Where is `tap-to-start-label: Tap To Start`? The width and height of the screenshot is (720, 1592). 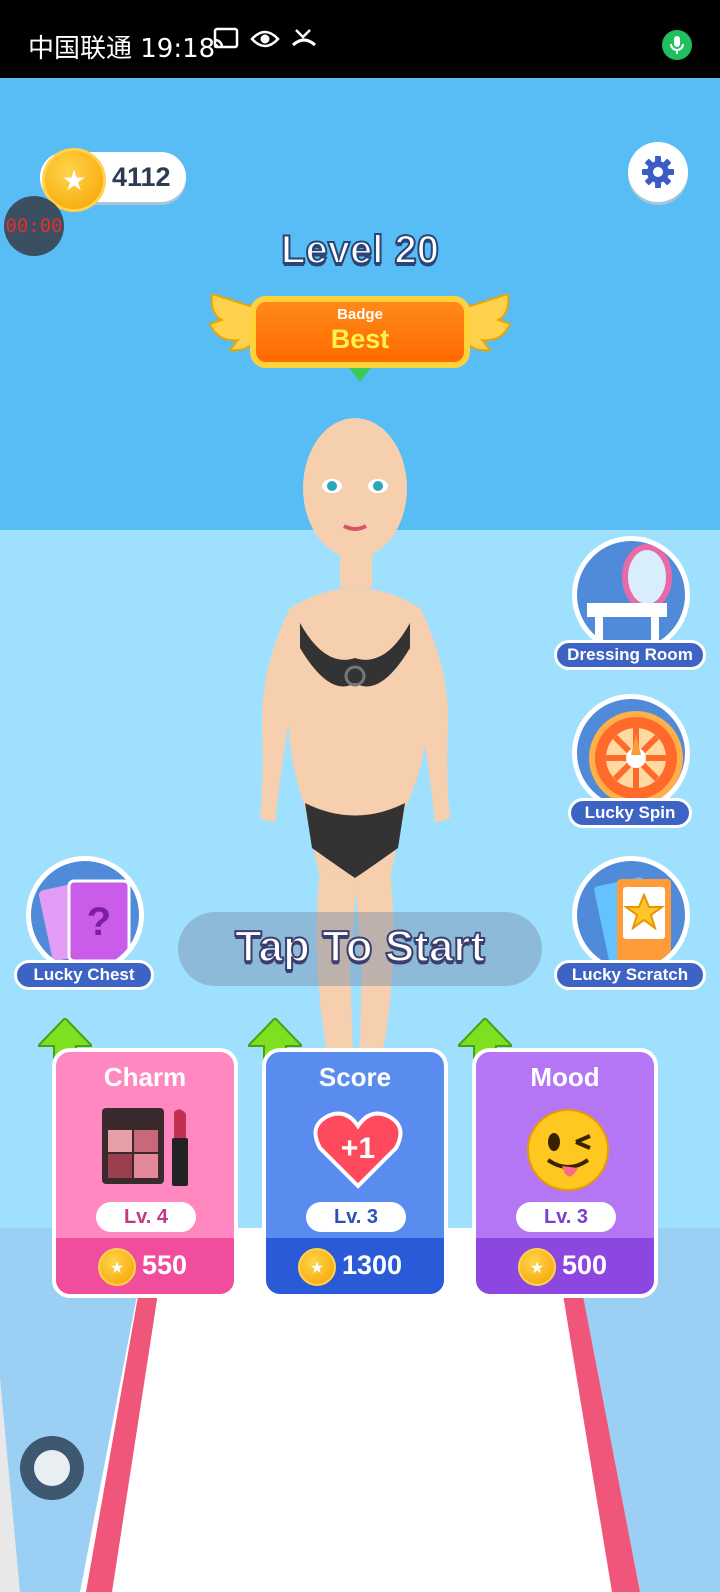 tap-to-start-label: Tap To Start is located at coordinates (360, 946).